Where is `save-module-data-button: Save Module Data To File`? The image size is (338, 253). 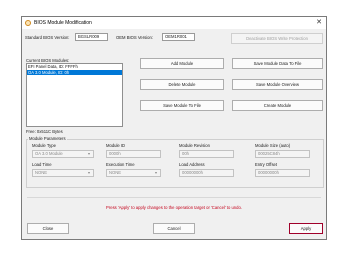
save-module-data-button: Save Module Data To File is located at coordinates (277, 63).